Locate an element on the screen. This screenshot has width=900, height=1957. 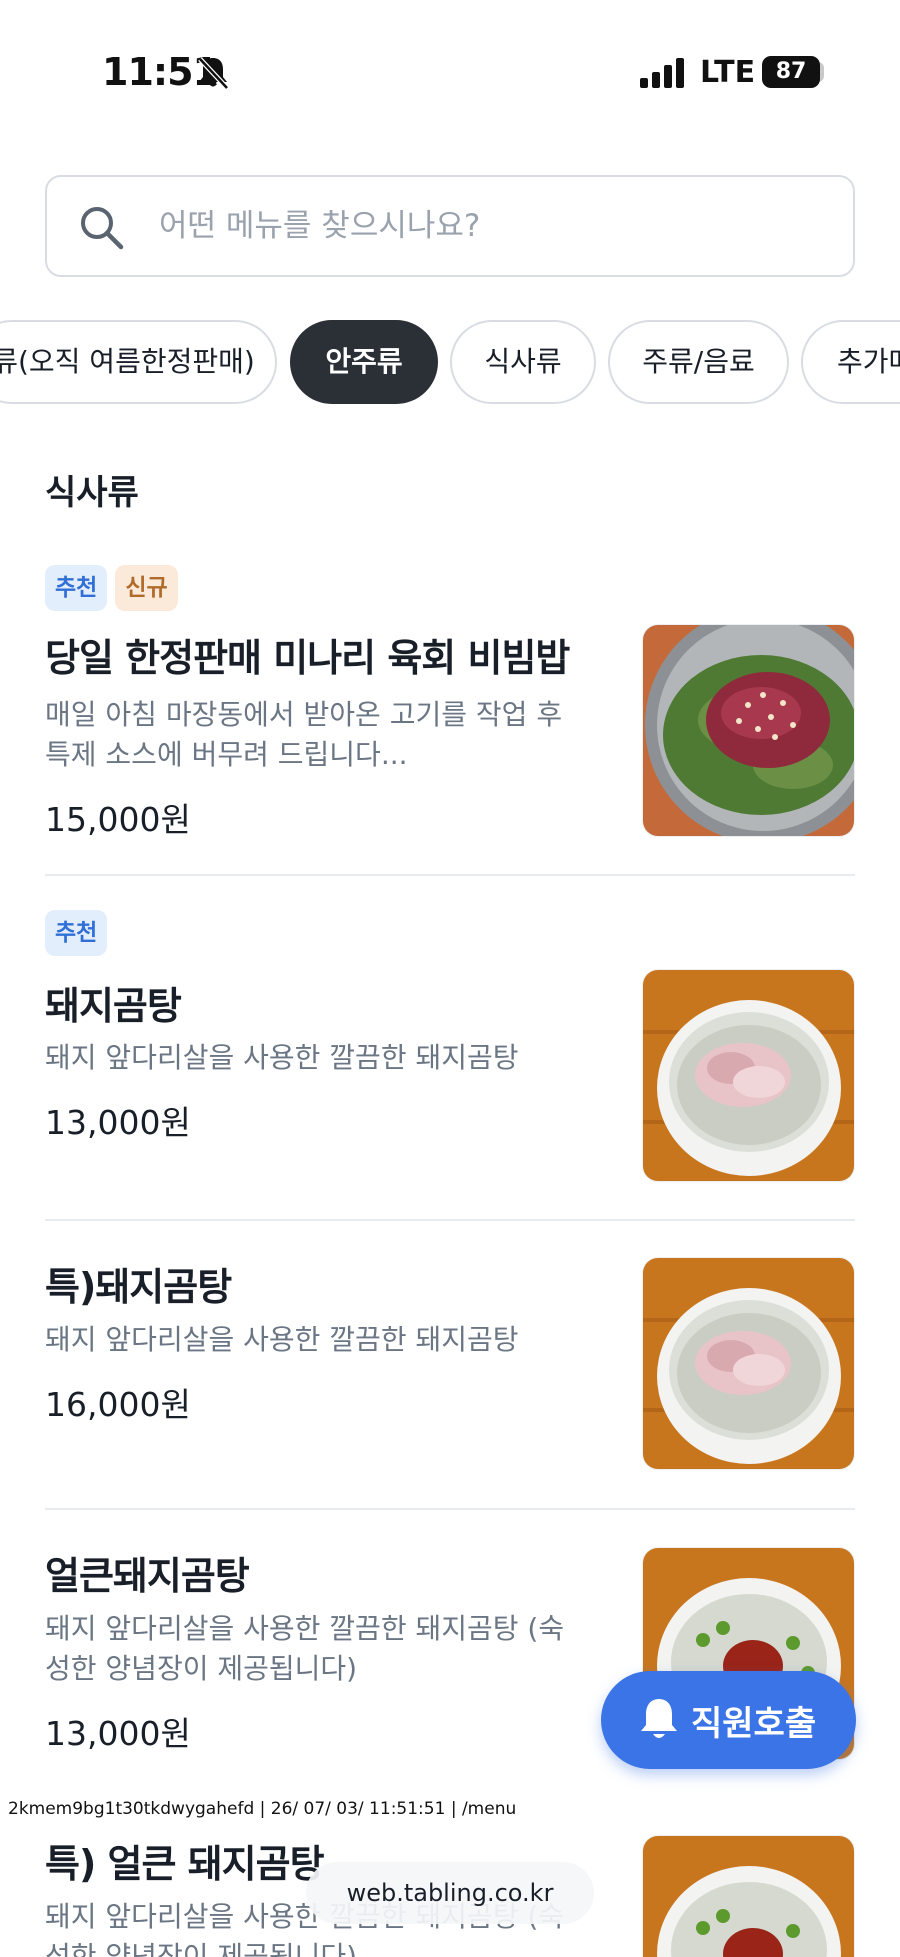
search-icon is located at coordinates (102, 228).